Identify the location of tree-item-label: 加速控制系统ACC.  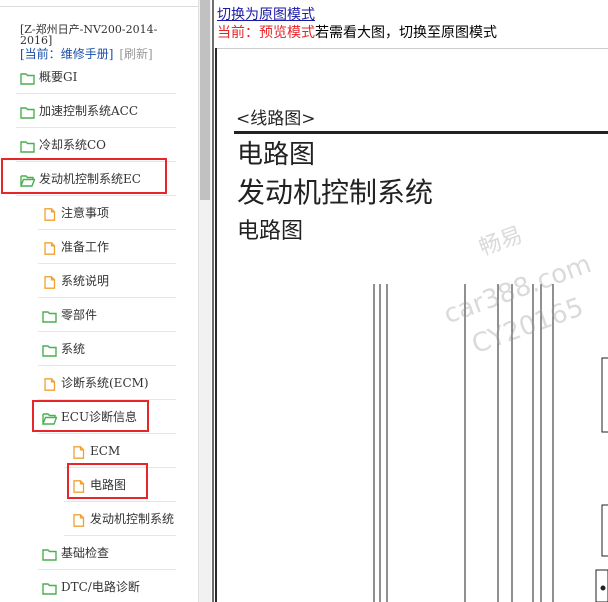
(89, 111).